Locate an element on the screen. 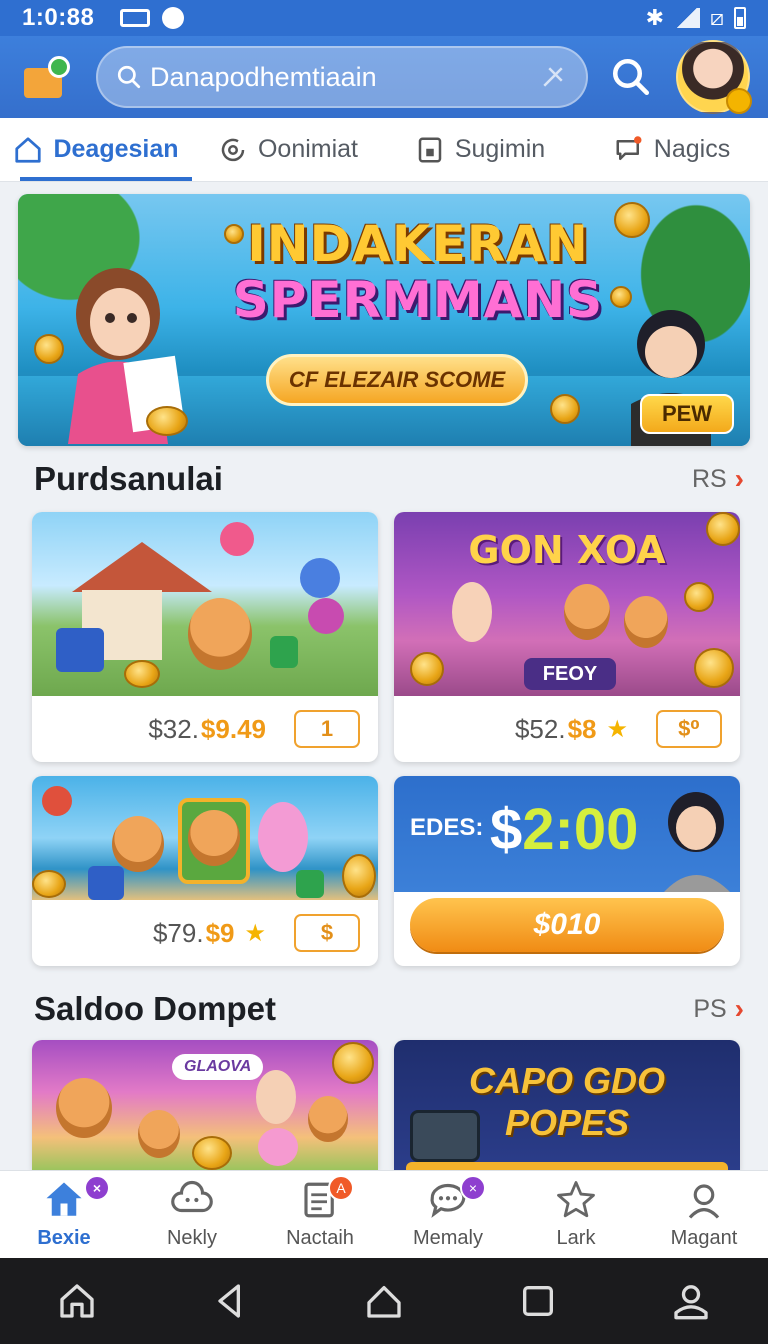 The image size is (768, 1344). game-card: $32. $9.49 1 is located at coordinates (205, 637).